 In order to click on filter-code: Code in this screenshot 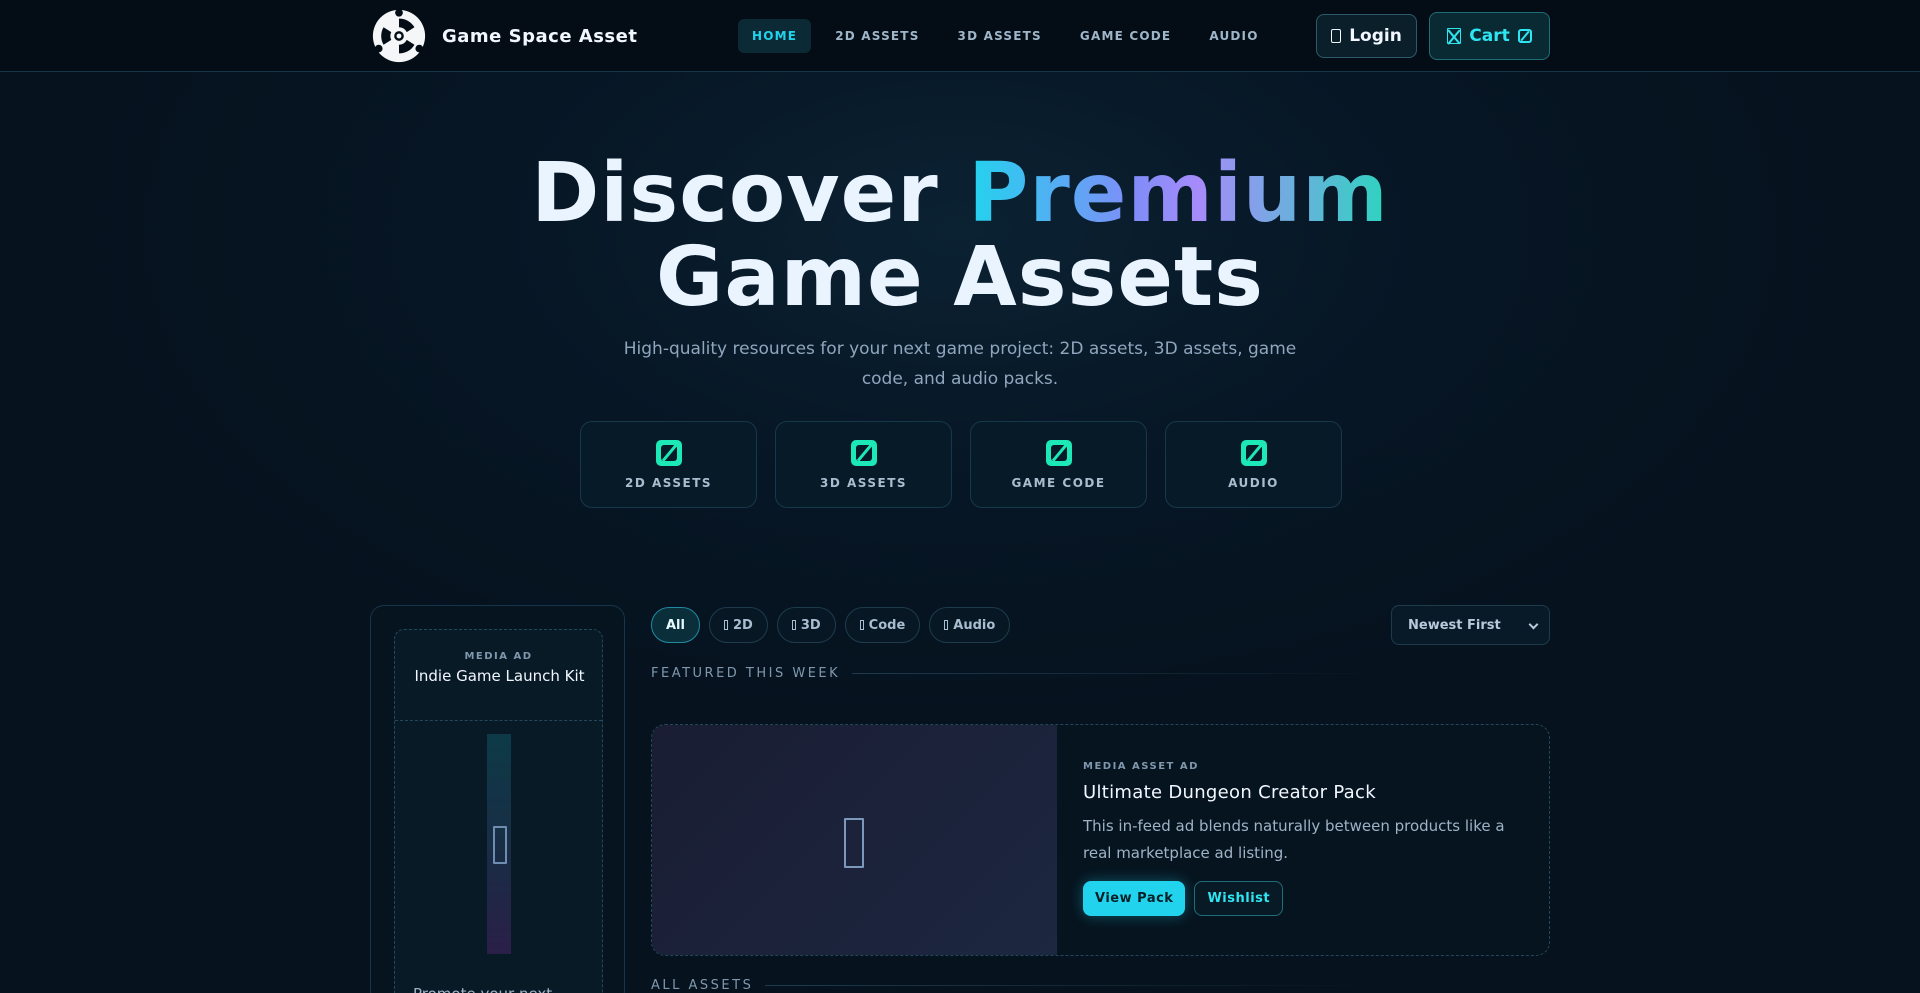, I will do `click(882, 625)`.